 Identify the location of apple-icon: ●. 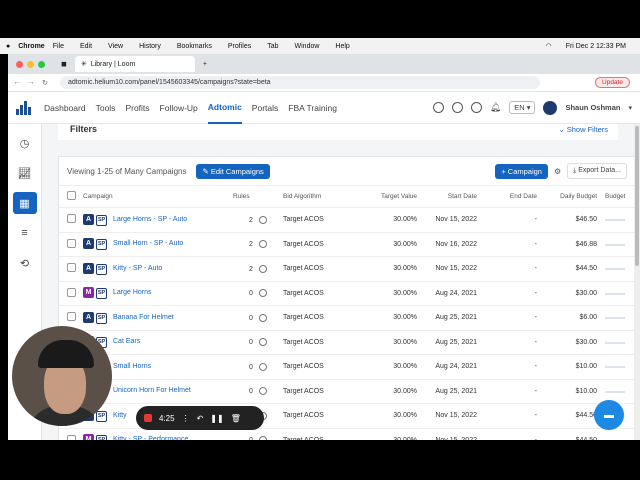
(8, 46).